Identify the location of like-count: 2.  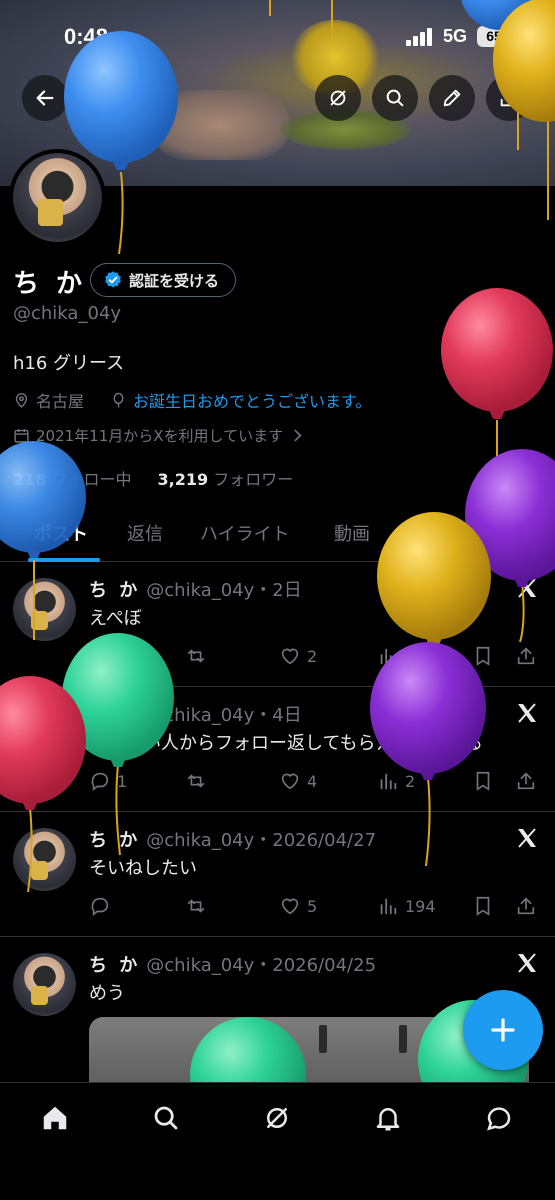
(312, 656).